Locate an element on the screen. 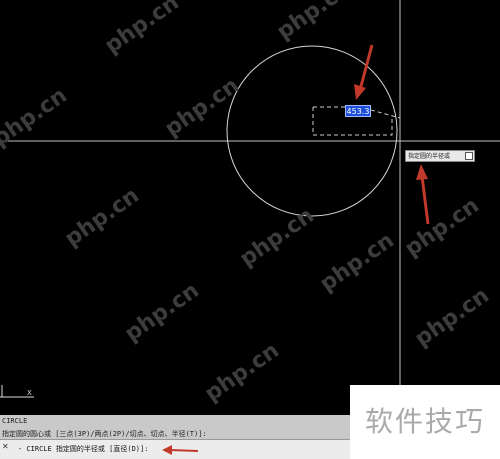  site-logo: 软件技巧 is located at coordinates (425, 422).